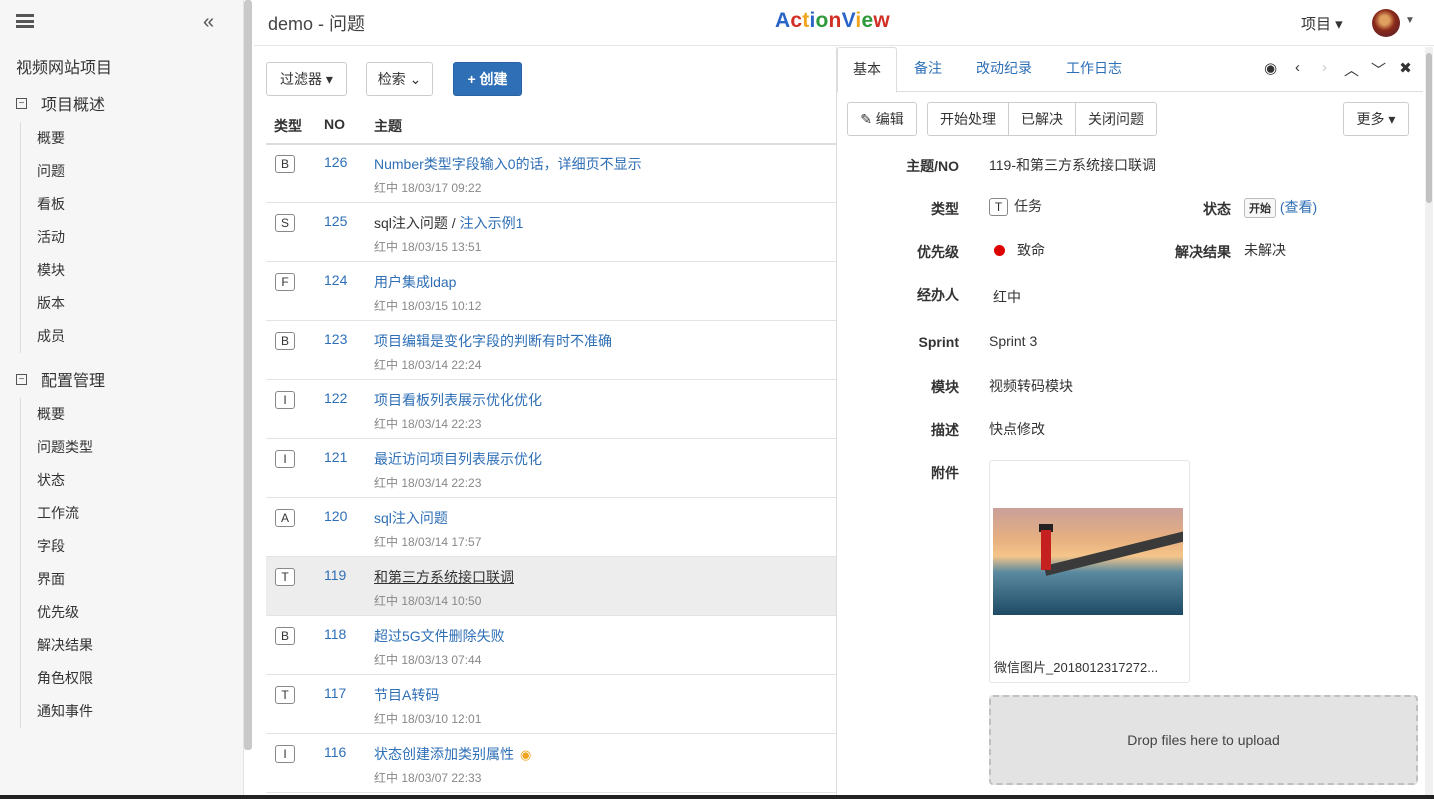 This screenshot has width=1434, height=799. Describe the element at coordinates (1007, 297) in the screenshot. I see `issue-assignee-value: 红中` at that location.